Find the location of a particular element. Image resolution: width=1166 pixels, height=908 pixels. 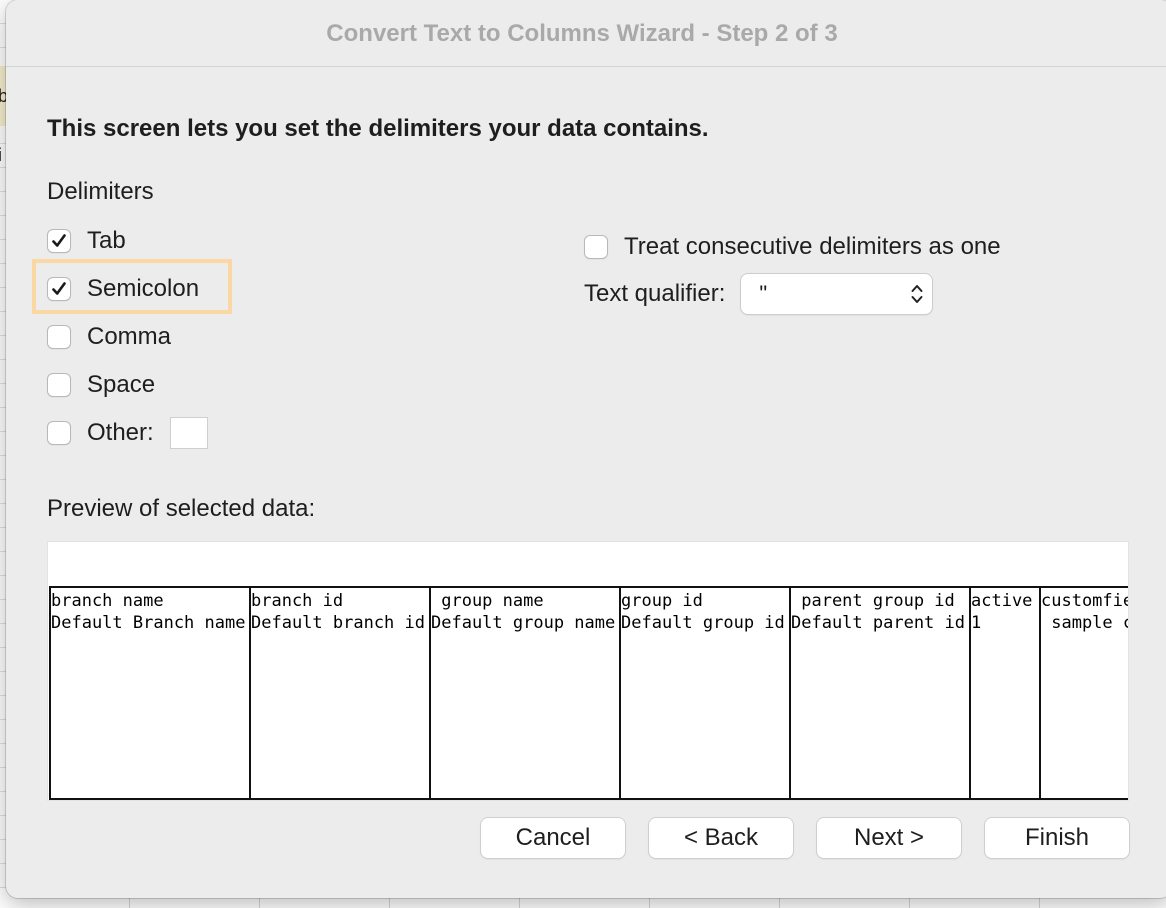

tab-checkbox is located at coordinates (59, 241).